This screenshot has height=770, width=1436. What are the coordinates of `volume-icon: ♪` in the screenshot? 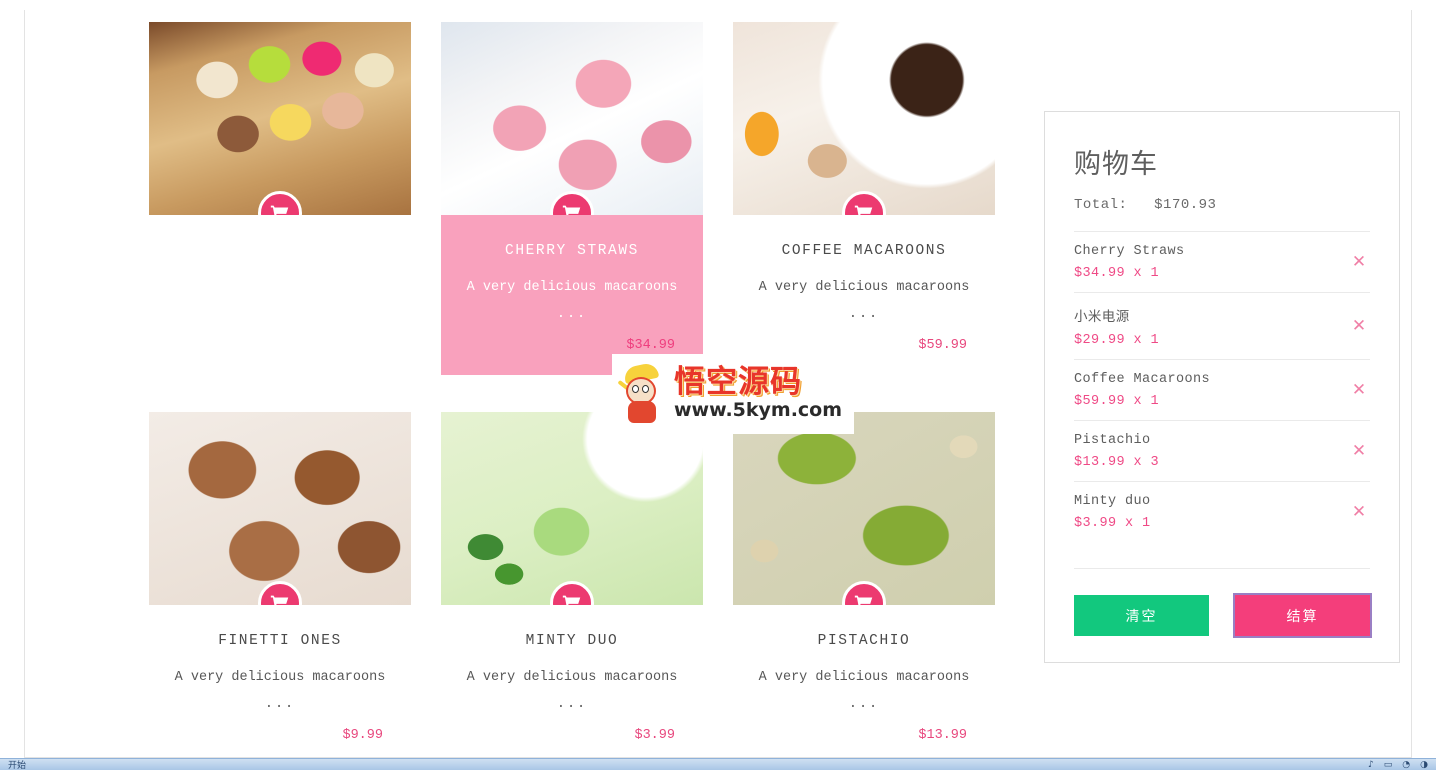 It's located at (1371, 765).